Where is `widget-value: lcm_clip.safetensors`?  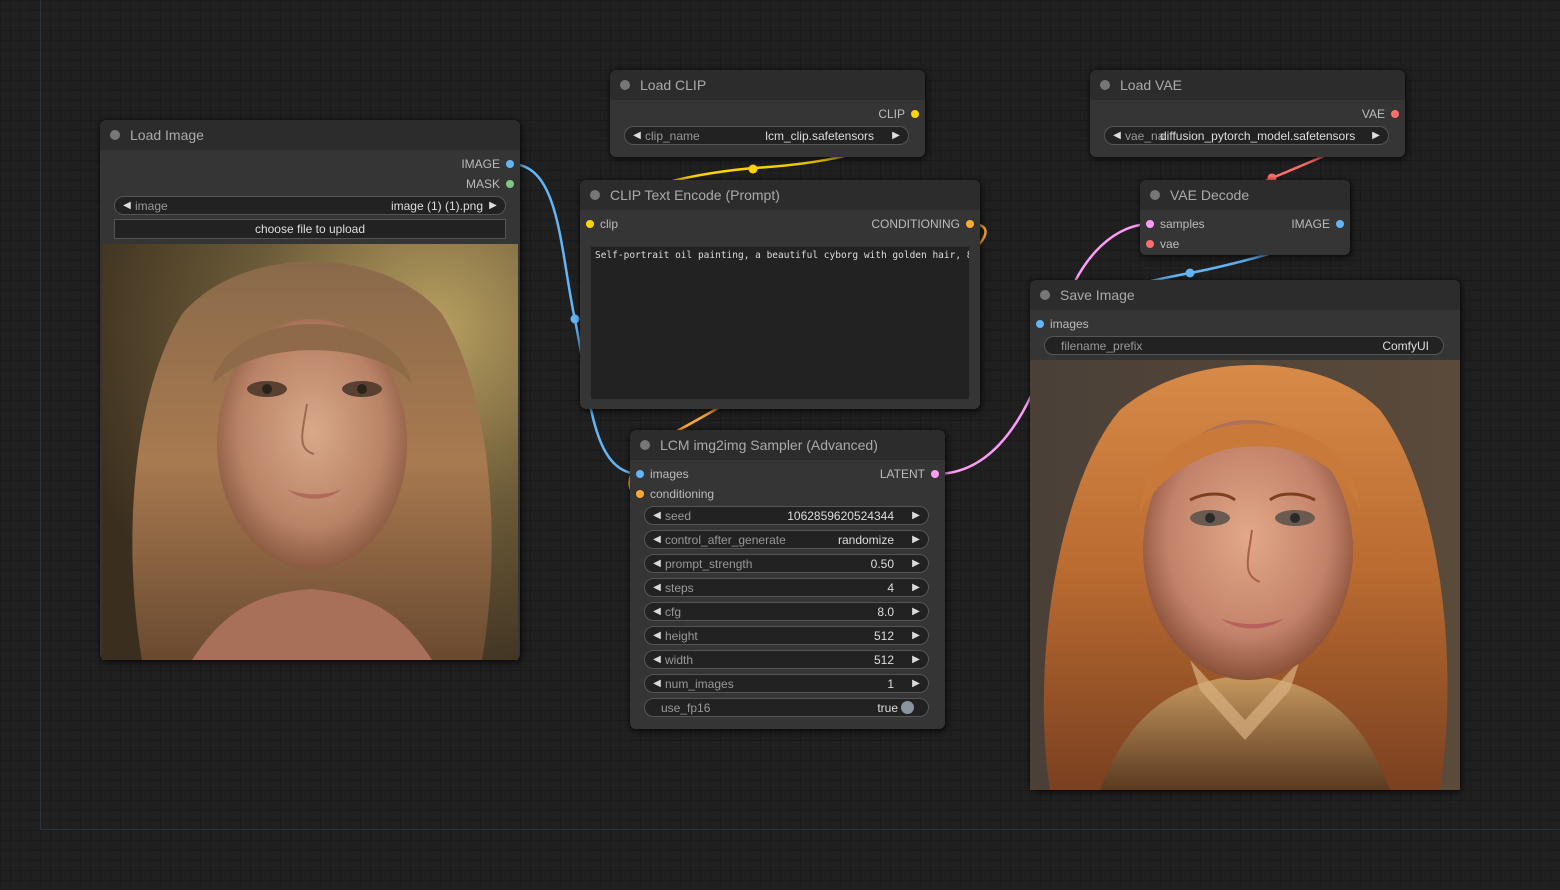 widget-value: lcm_clip.safetensors is located at coordinates (819, 135).